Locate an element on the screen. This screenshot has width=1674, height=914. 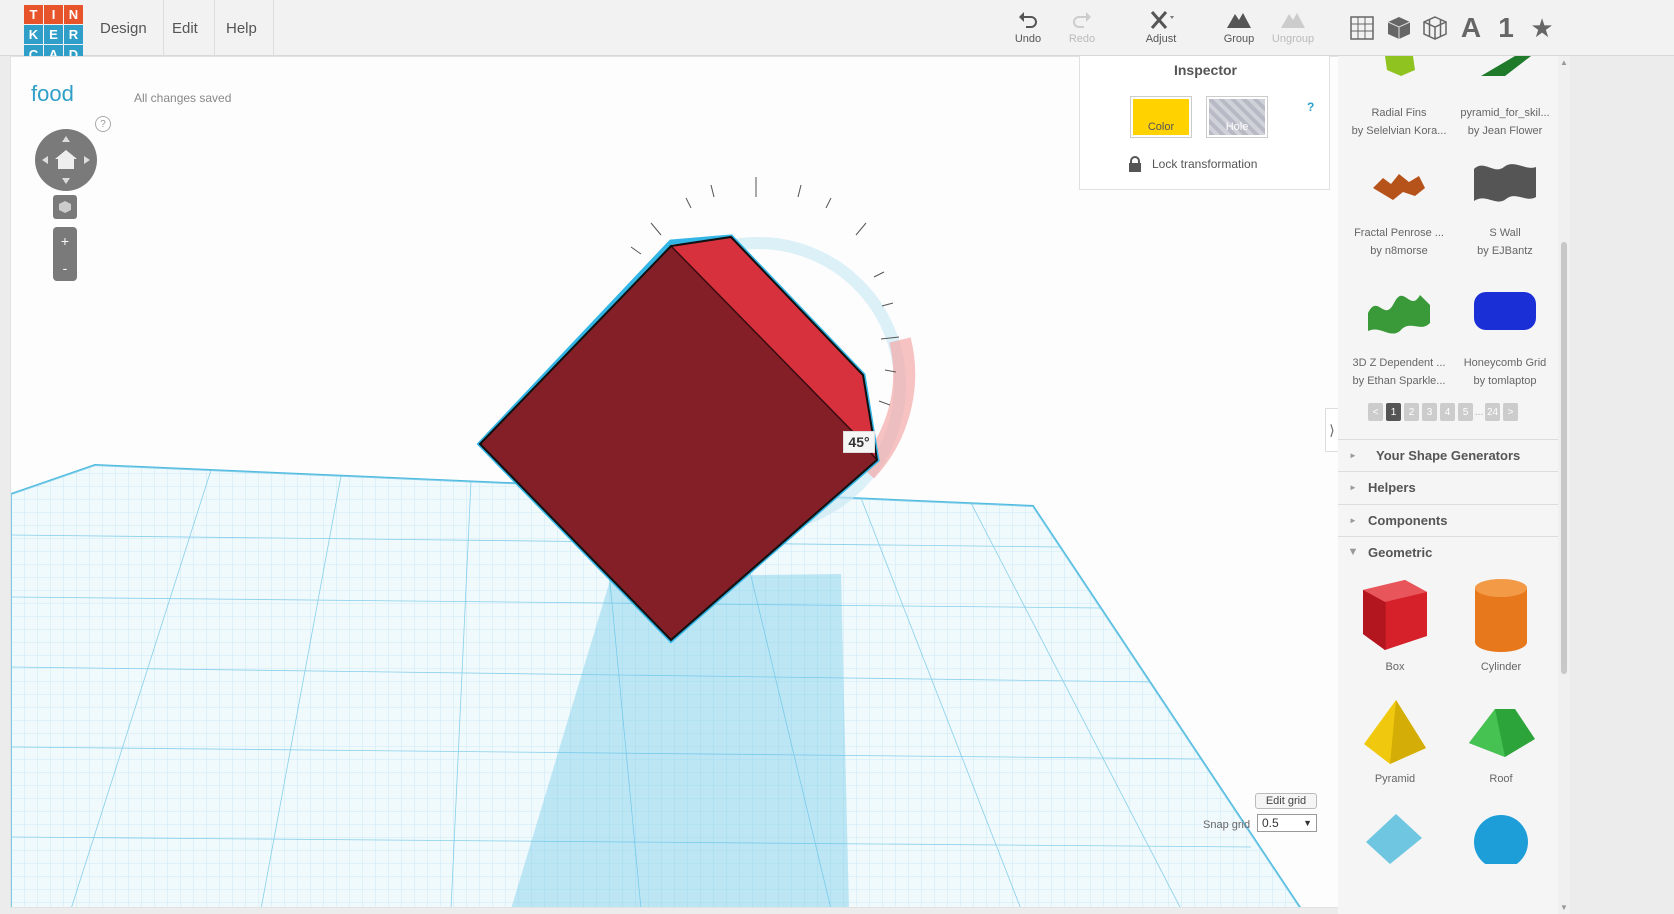
lock-transformation-toggle: Lock transformation is located at coordinates (1192, 164).